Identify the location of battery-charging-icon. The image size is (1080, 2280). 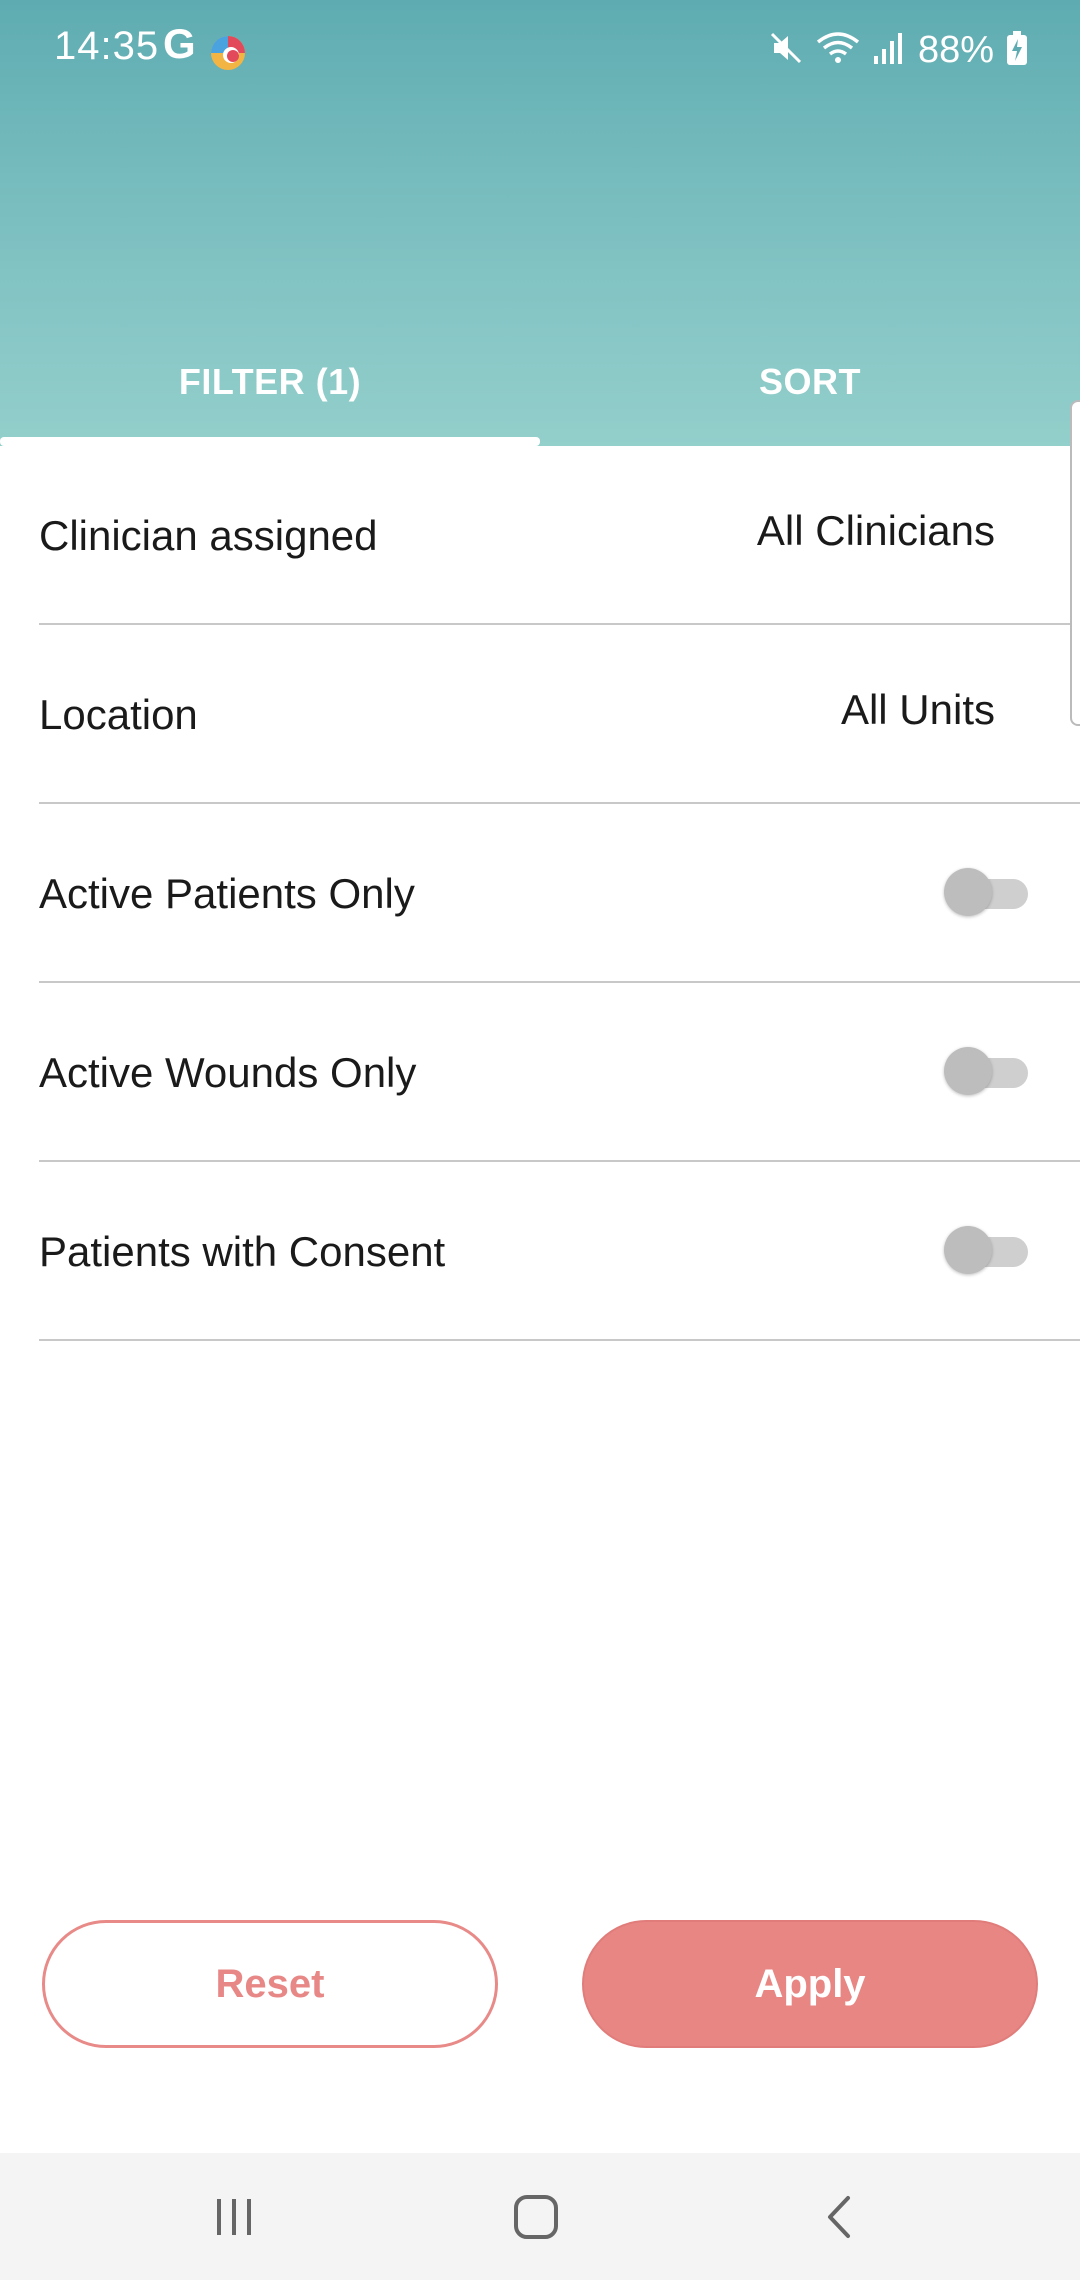
(1017, 50).